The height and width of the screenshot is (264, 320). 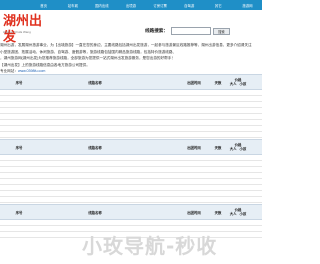 What do you see at coordinates (156, 31) in the screenshot?
I see `search-label: 线路搜索：` at bounding box center [156, 31].